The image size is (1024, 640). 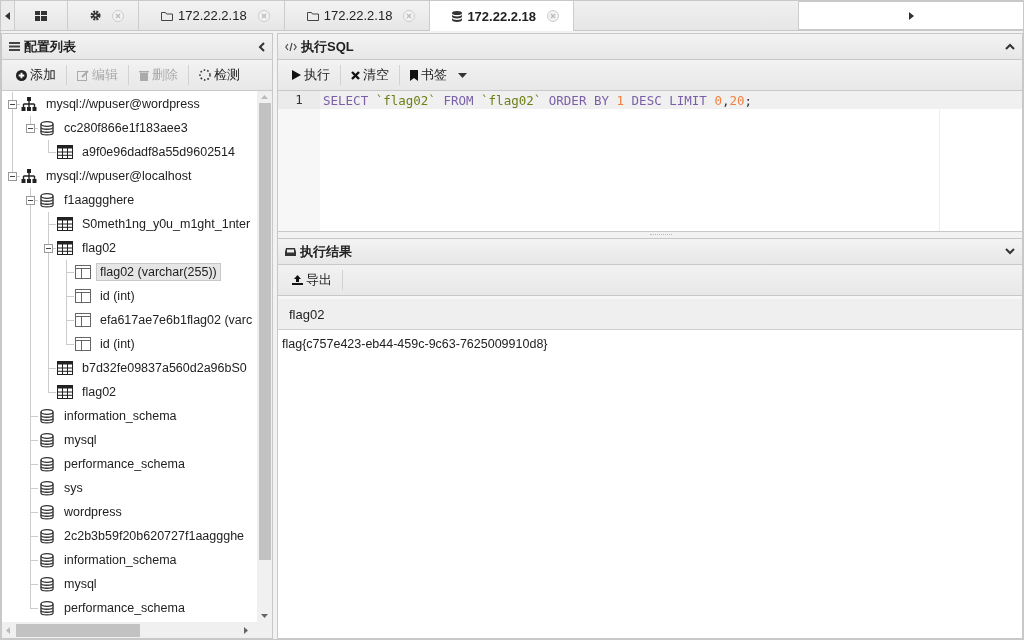 What do you see at coordinates (7, 15) in the screenshot?
I see `caret-left-icon` at bounding box center [7, 15].